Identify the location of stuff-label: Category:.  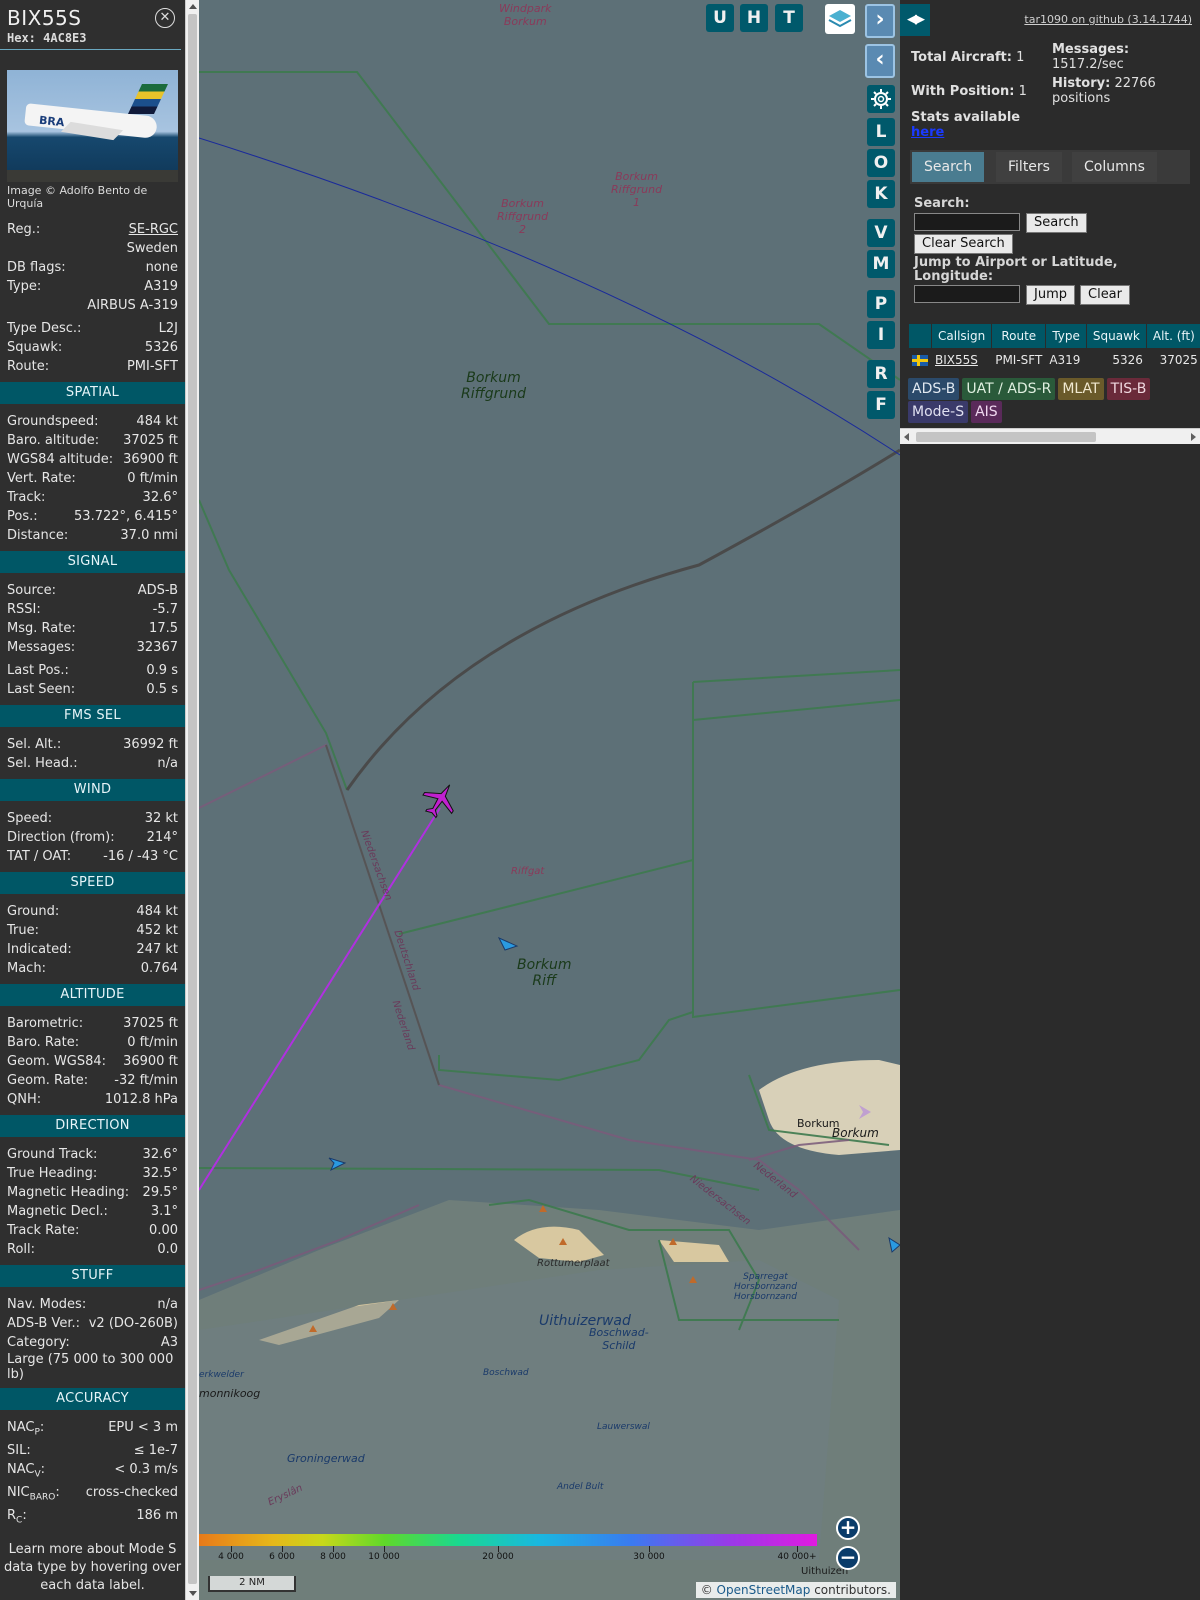
(38, 1342).